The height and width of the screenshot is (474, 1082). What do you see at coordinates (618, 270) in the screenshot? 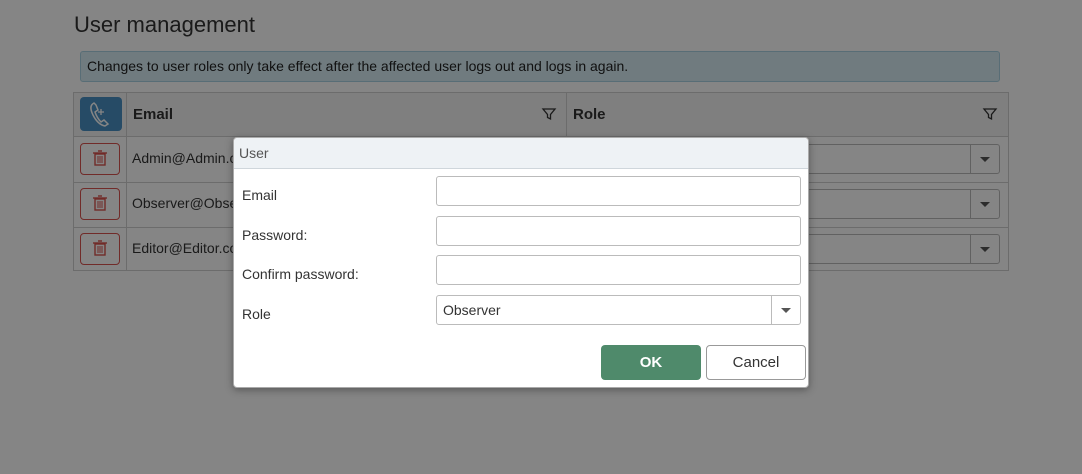
I see `confirm-password-field` at bounding box center [618, 270].